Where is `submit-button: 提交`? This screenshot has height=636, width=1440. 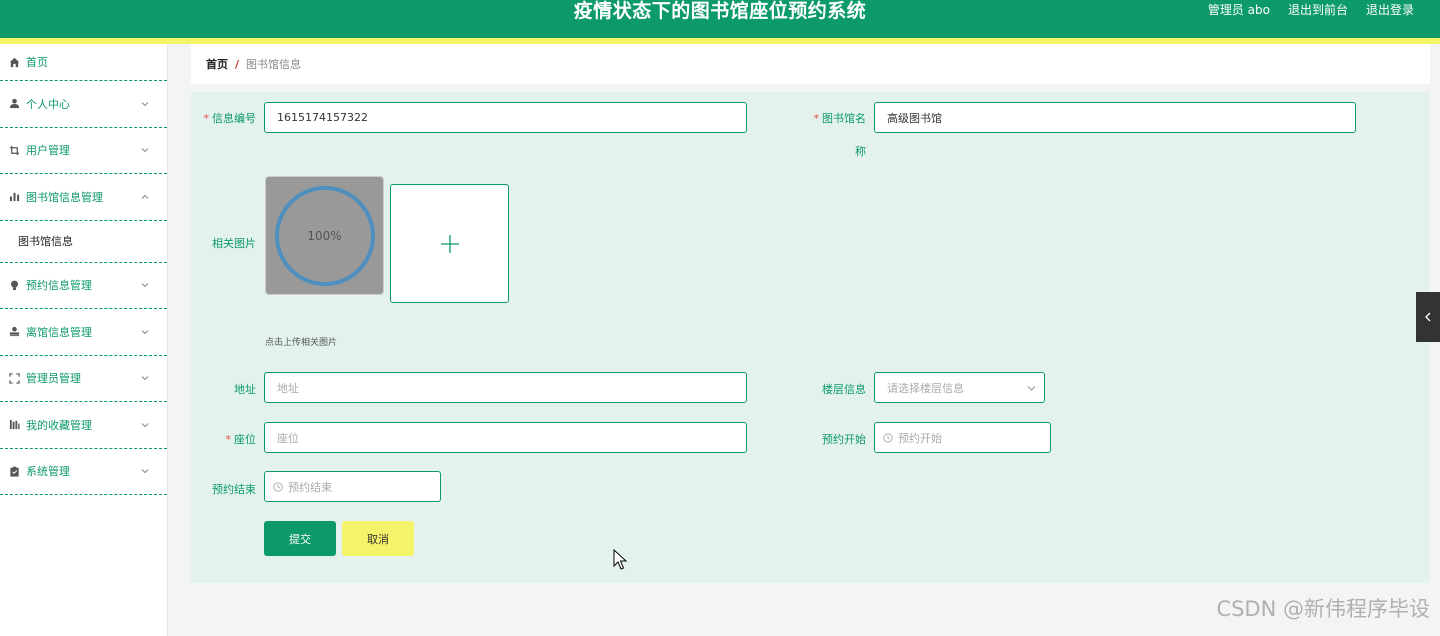
submit-button: 提交 is located at coordinates (300, 538).